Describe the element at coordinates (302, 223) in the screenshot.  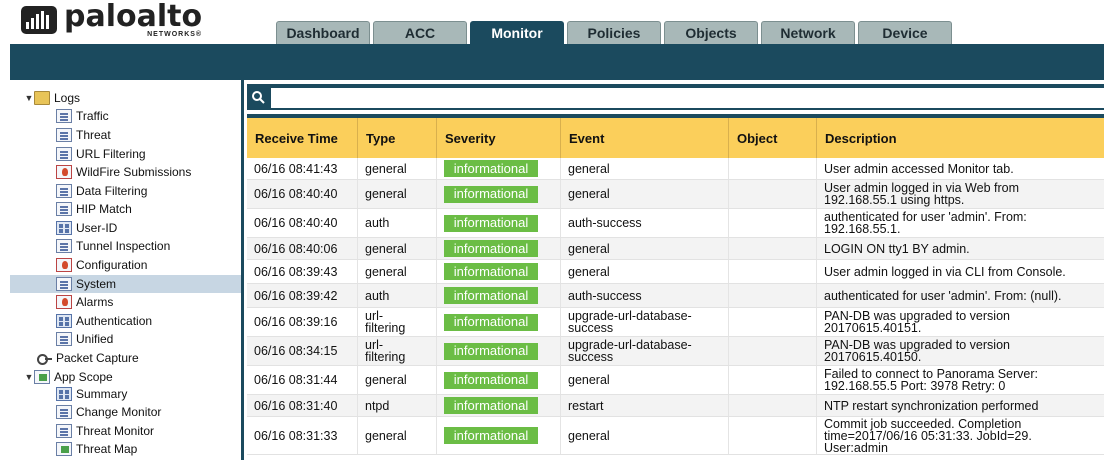
I see `cell-time: 06/16 08:40:40` at that location.